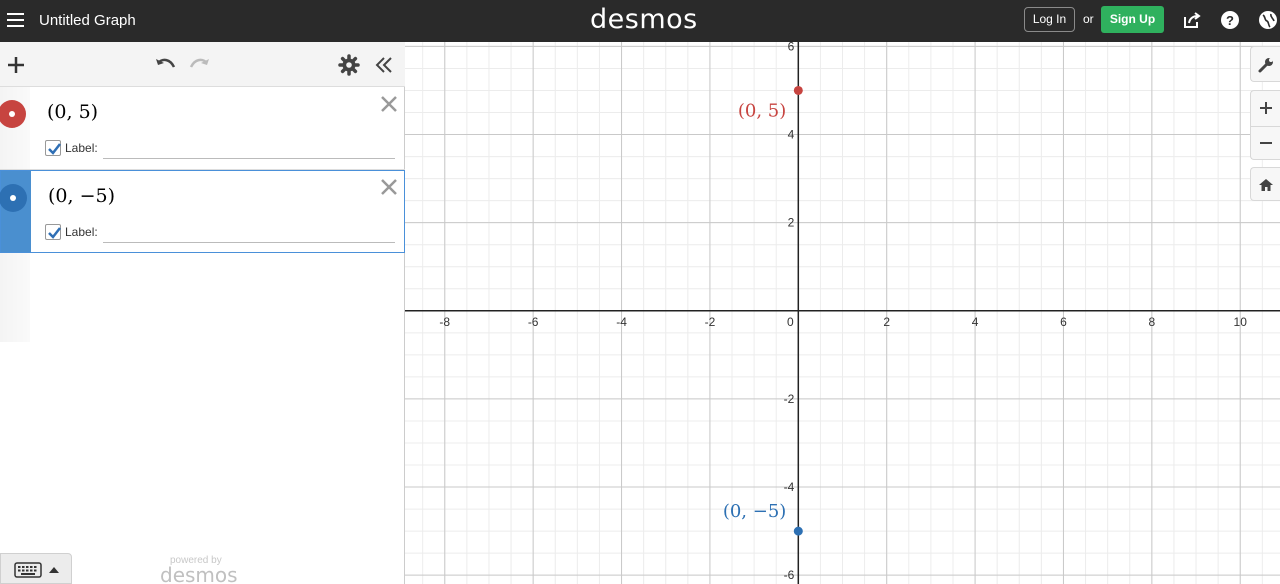 The height and width of the screenshot is (584, 1280). Describe the element at coordinates (789, 399) in the screenshot. I see `y-tick-label: -2` at that location.